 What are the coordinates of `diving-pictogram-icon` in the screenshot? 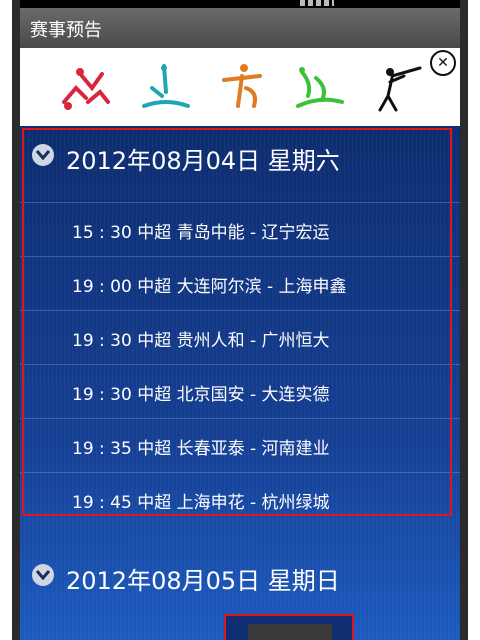 It's located at (166, 86).